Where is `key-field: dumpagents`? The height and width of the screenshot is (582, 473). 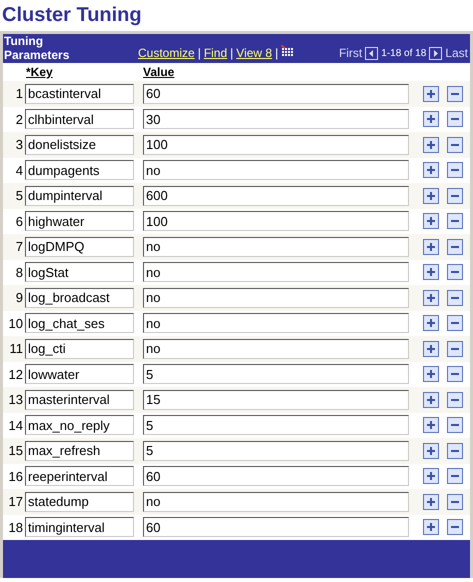
key-field: dumpagents is located at coordinates (79, 170).